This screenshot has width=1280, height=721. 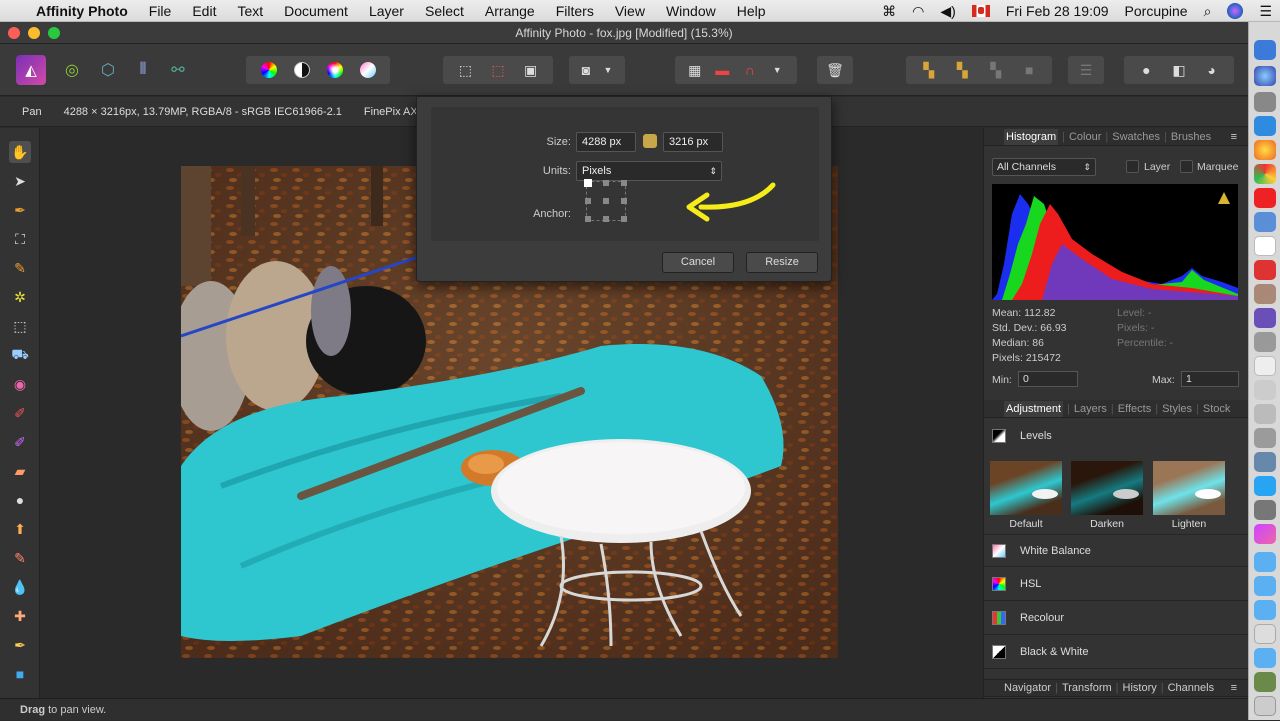 I want to click on chrome-icon, so click(x=1265, y=174).